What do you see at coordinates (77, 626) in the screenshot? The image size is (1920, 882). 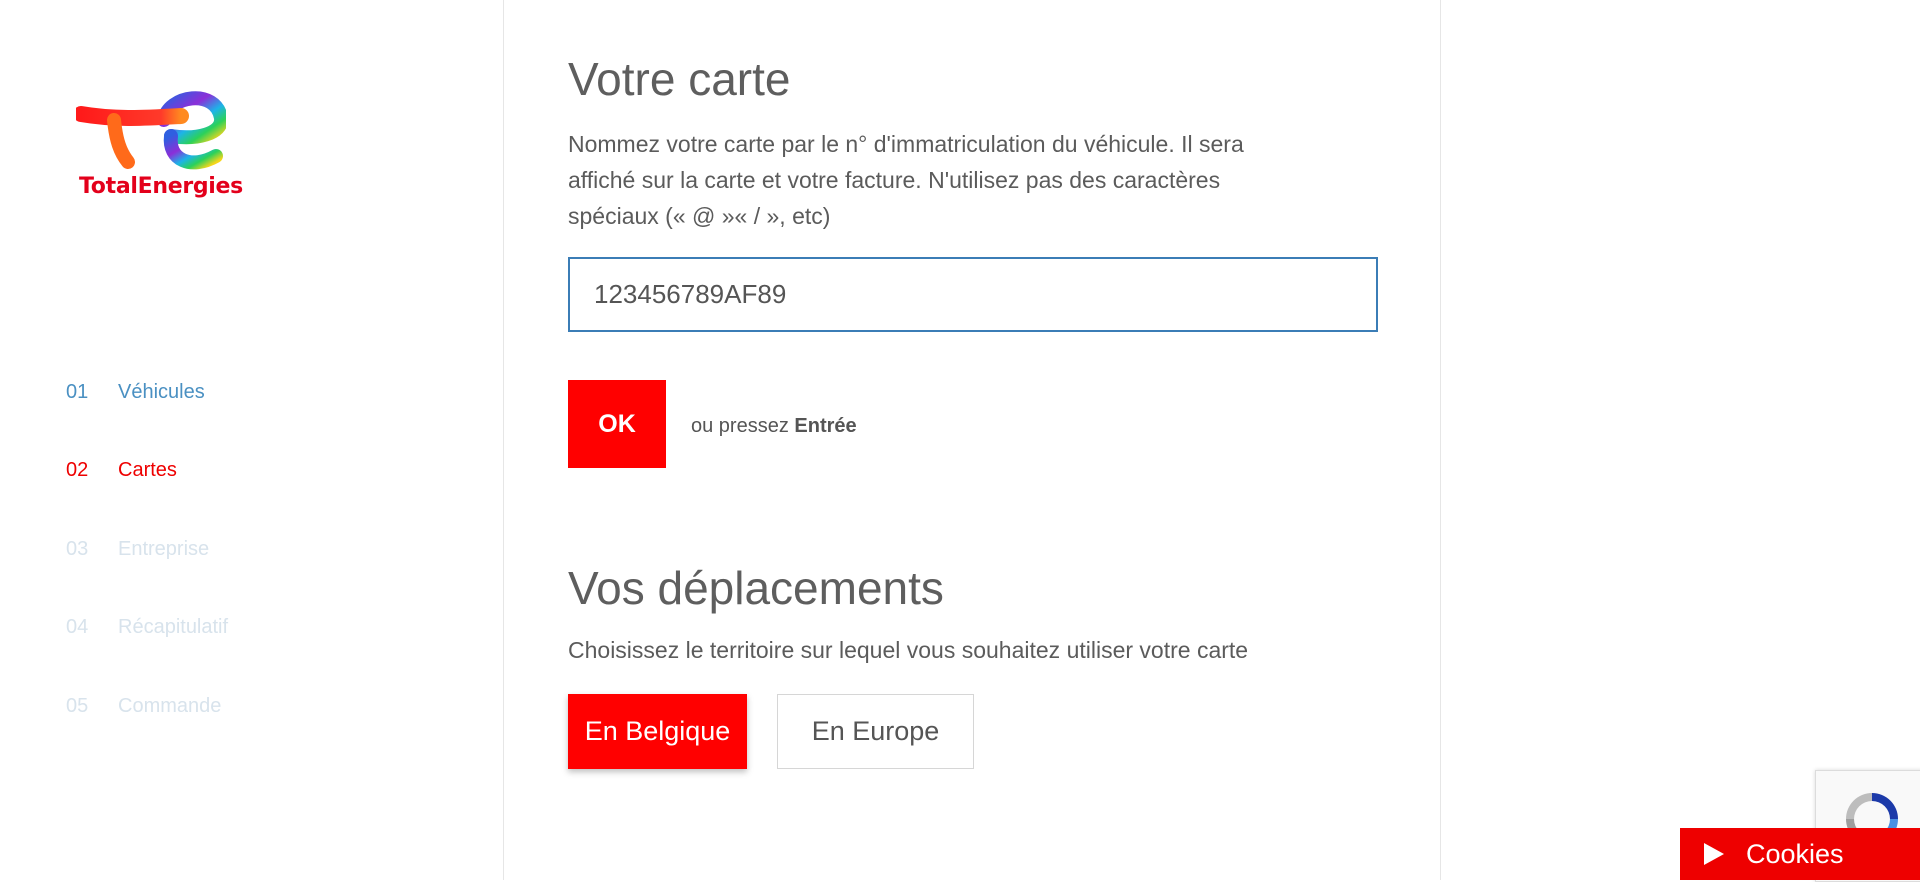 I see `step-number: 04` at bounding box center [77, 626].